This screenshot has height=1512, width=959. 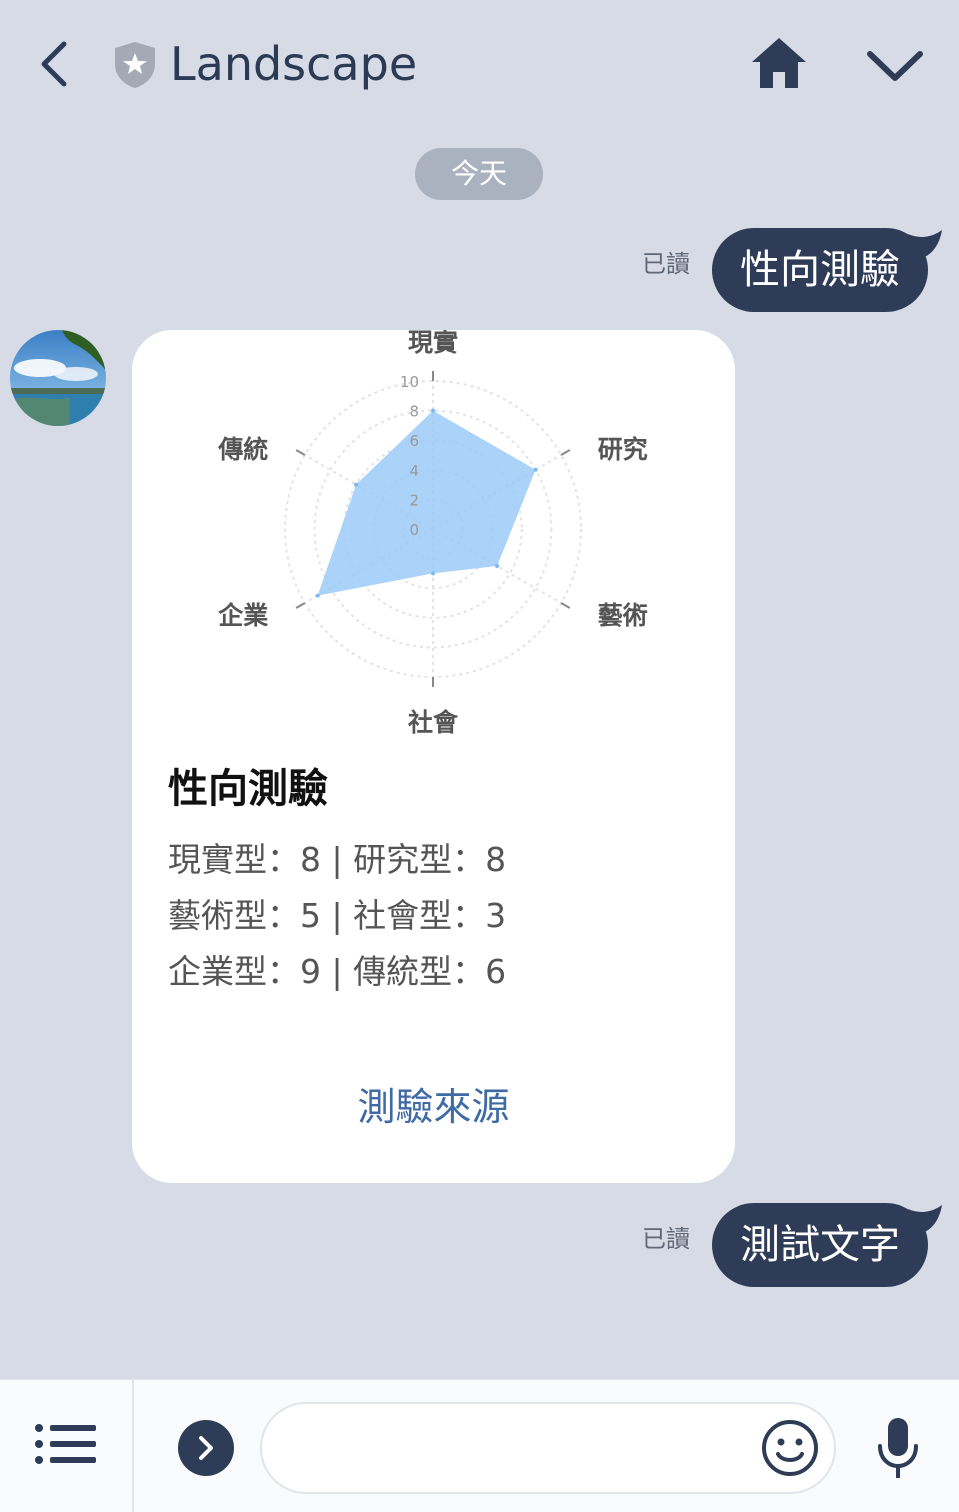 I want to click on landscape-avatar-image, so click(x=58, y=378).